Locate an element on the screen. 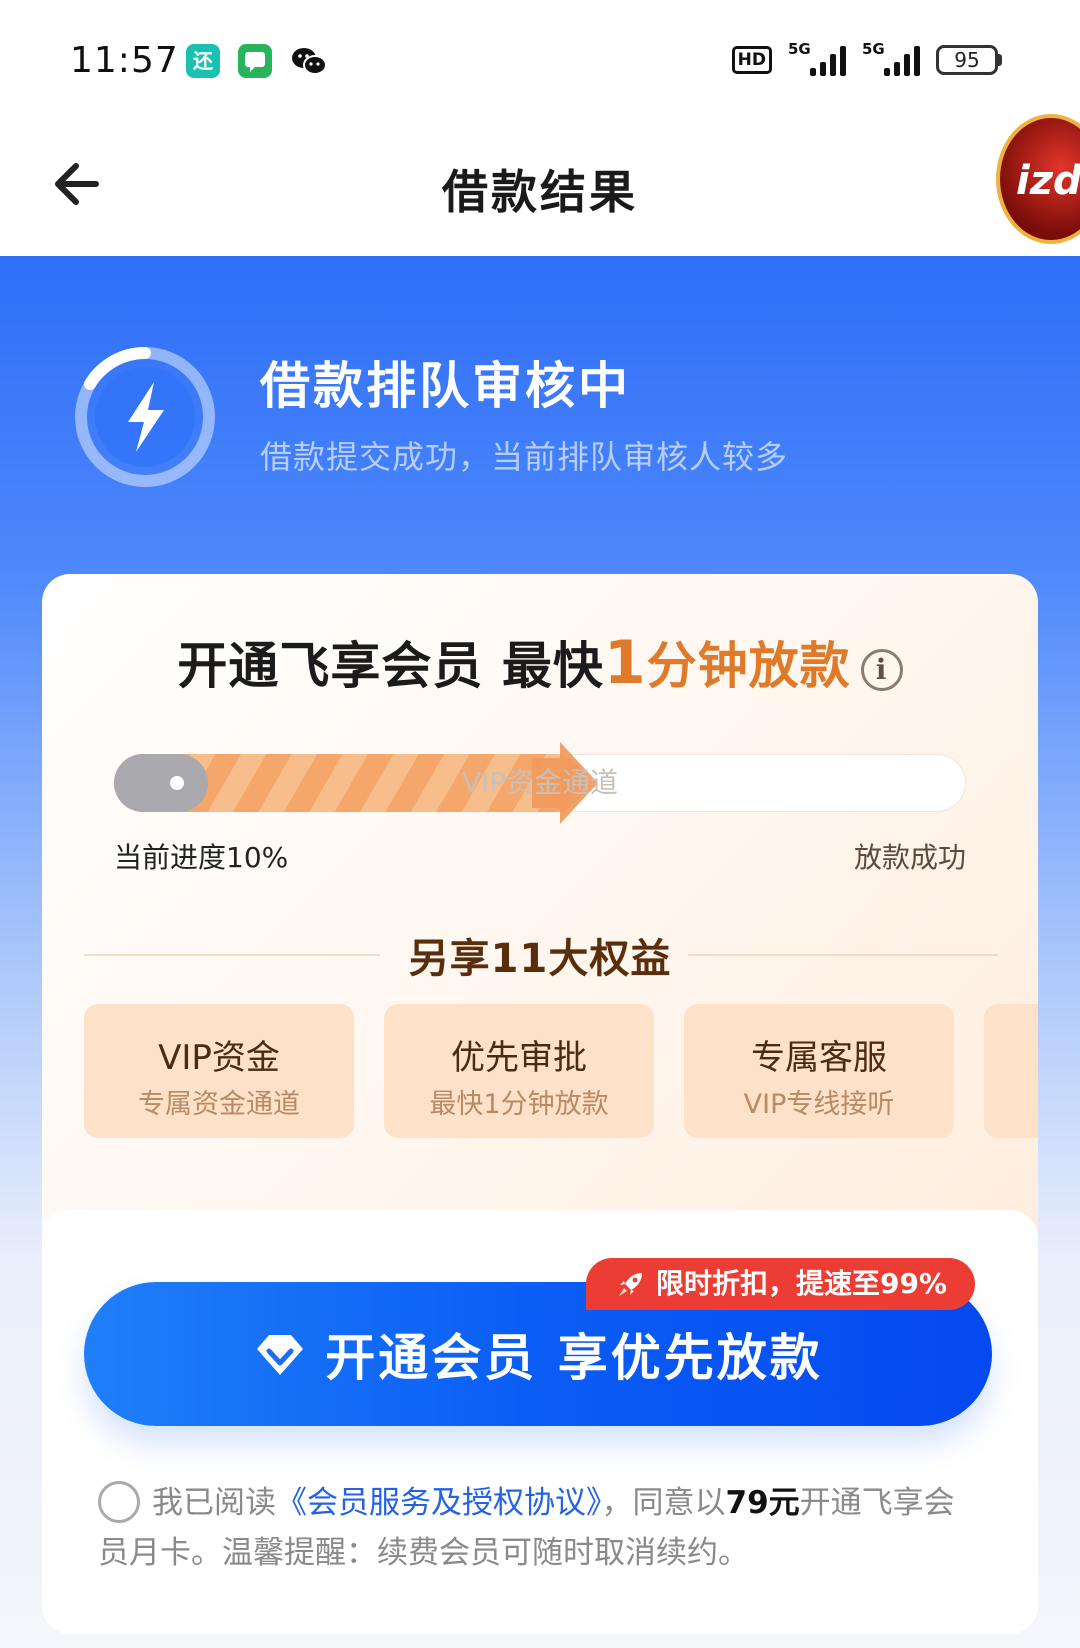 This screenshot has width=1080, height=1648. page-title: 借款结果 is located at coordinates (540, 192).